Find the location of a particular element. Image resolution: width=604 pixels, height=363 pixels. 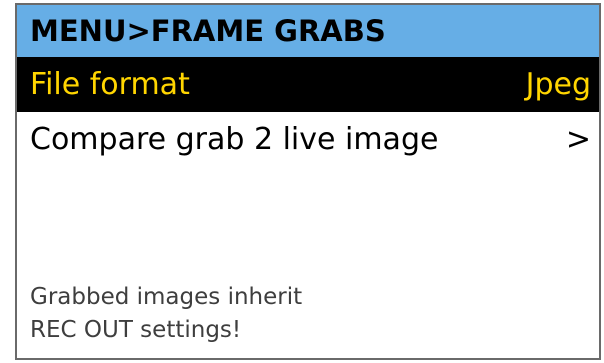

menu-item-label: File format is located at coordinates (110, 84).